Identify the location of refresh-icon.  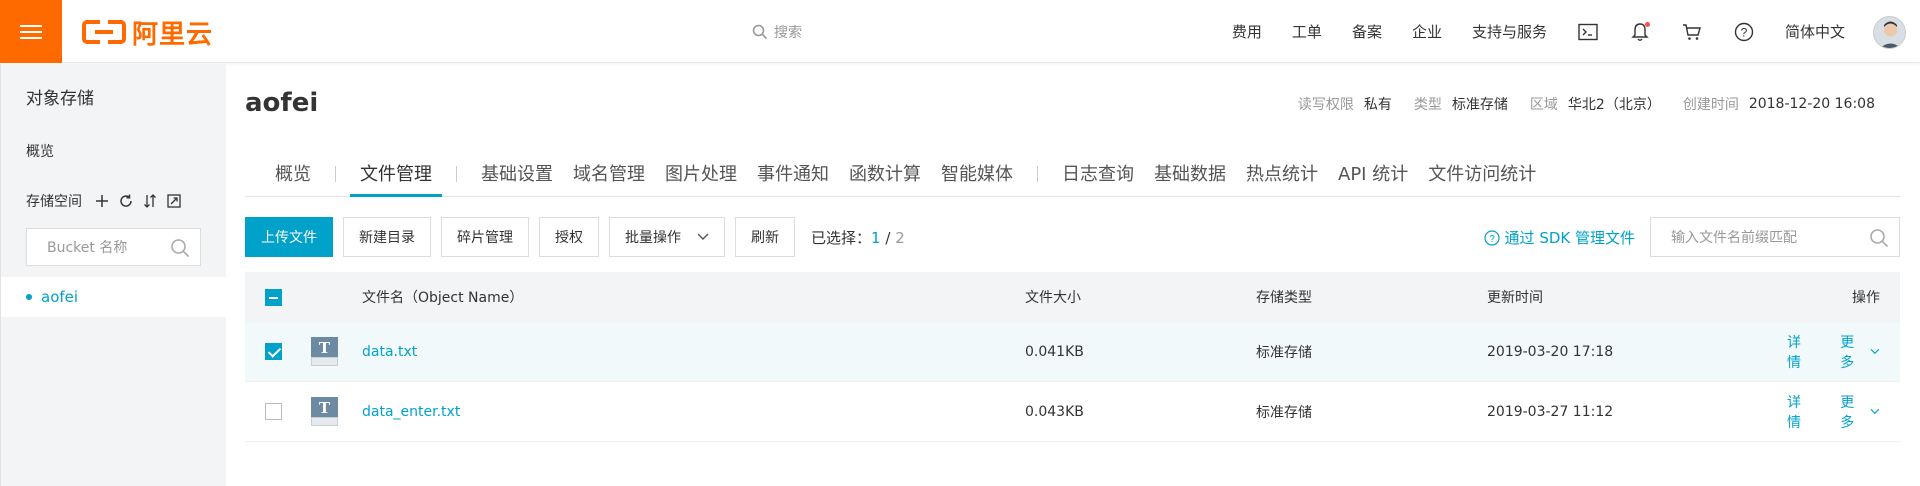
(126, 201).